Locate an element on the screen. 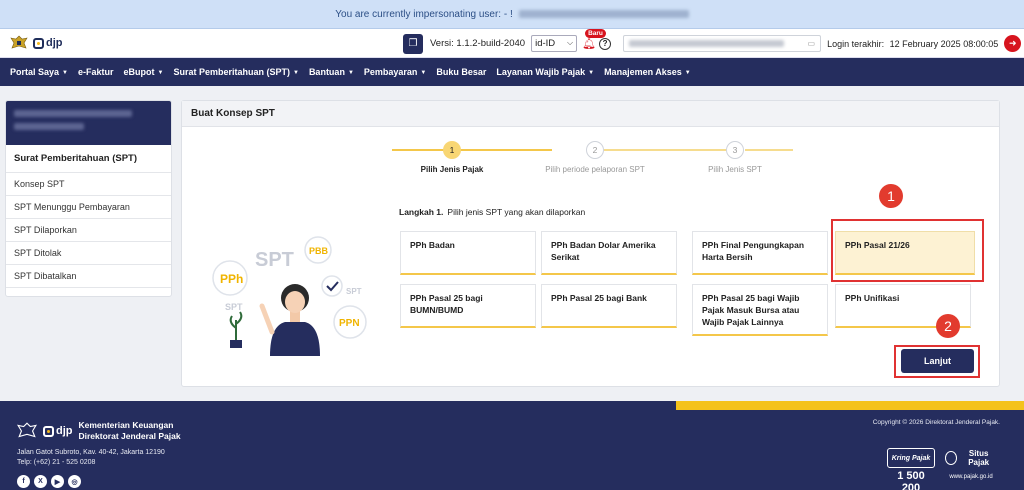  globe-icon is located at coordinates (951, 458).